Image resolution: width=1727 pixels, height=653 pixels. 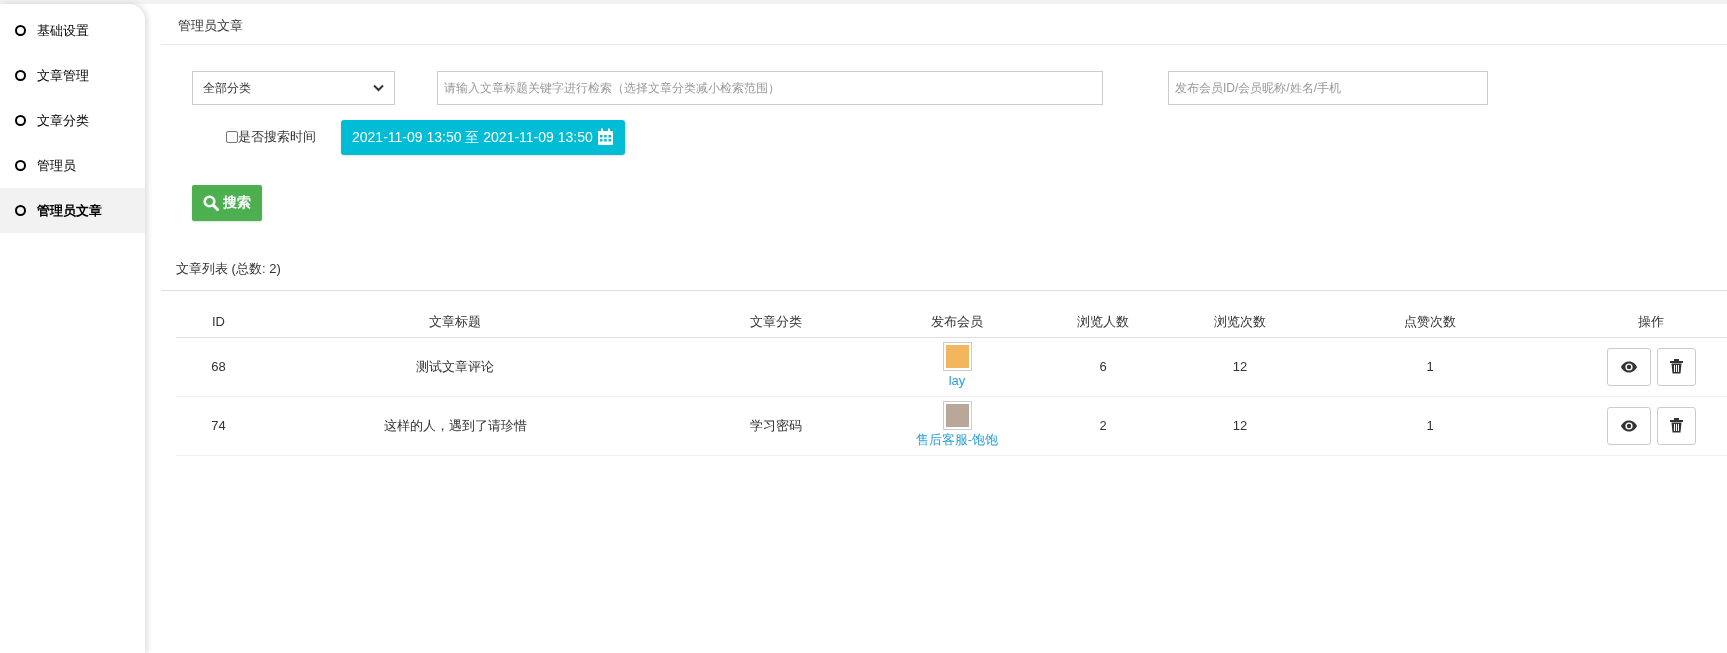 What do you see at coordinates (232, 137) in the screenshot?
I see `time-checkbox` at bounding box center [232, 137].